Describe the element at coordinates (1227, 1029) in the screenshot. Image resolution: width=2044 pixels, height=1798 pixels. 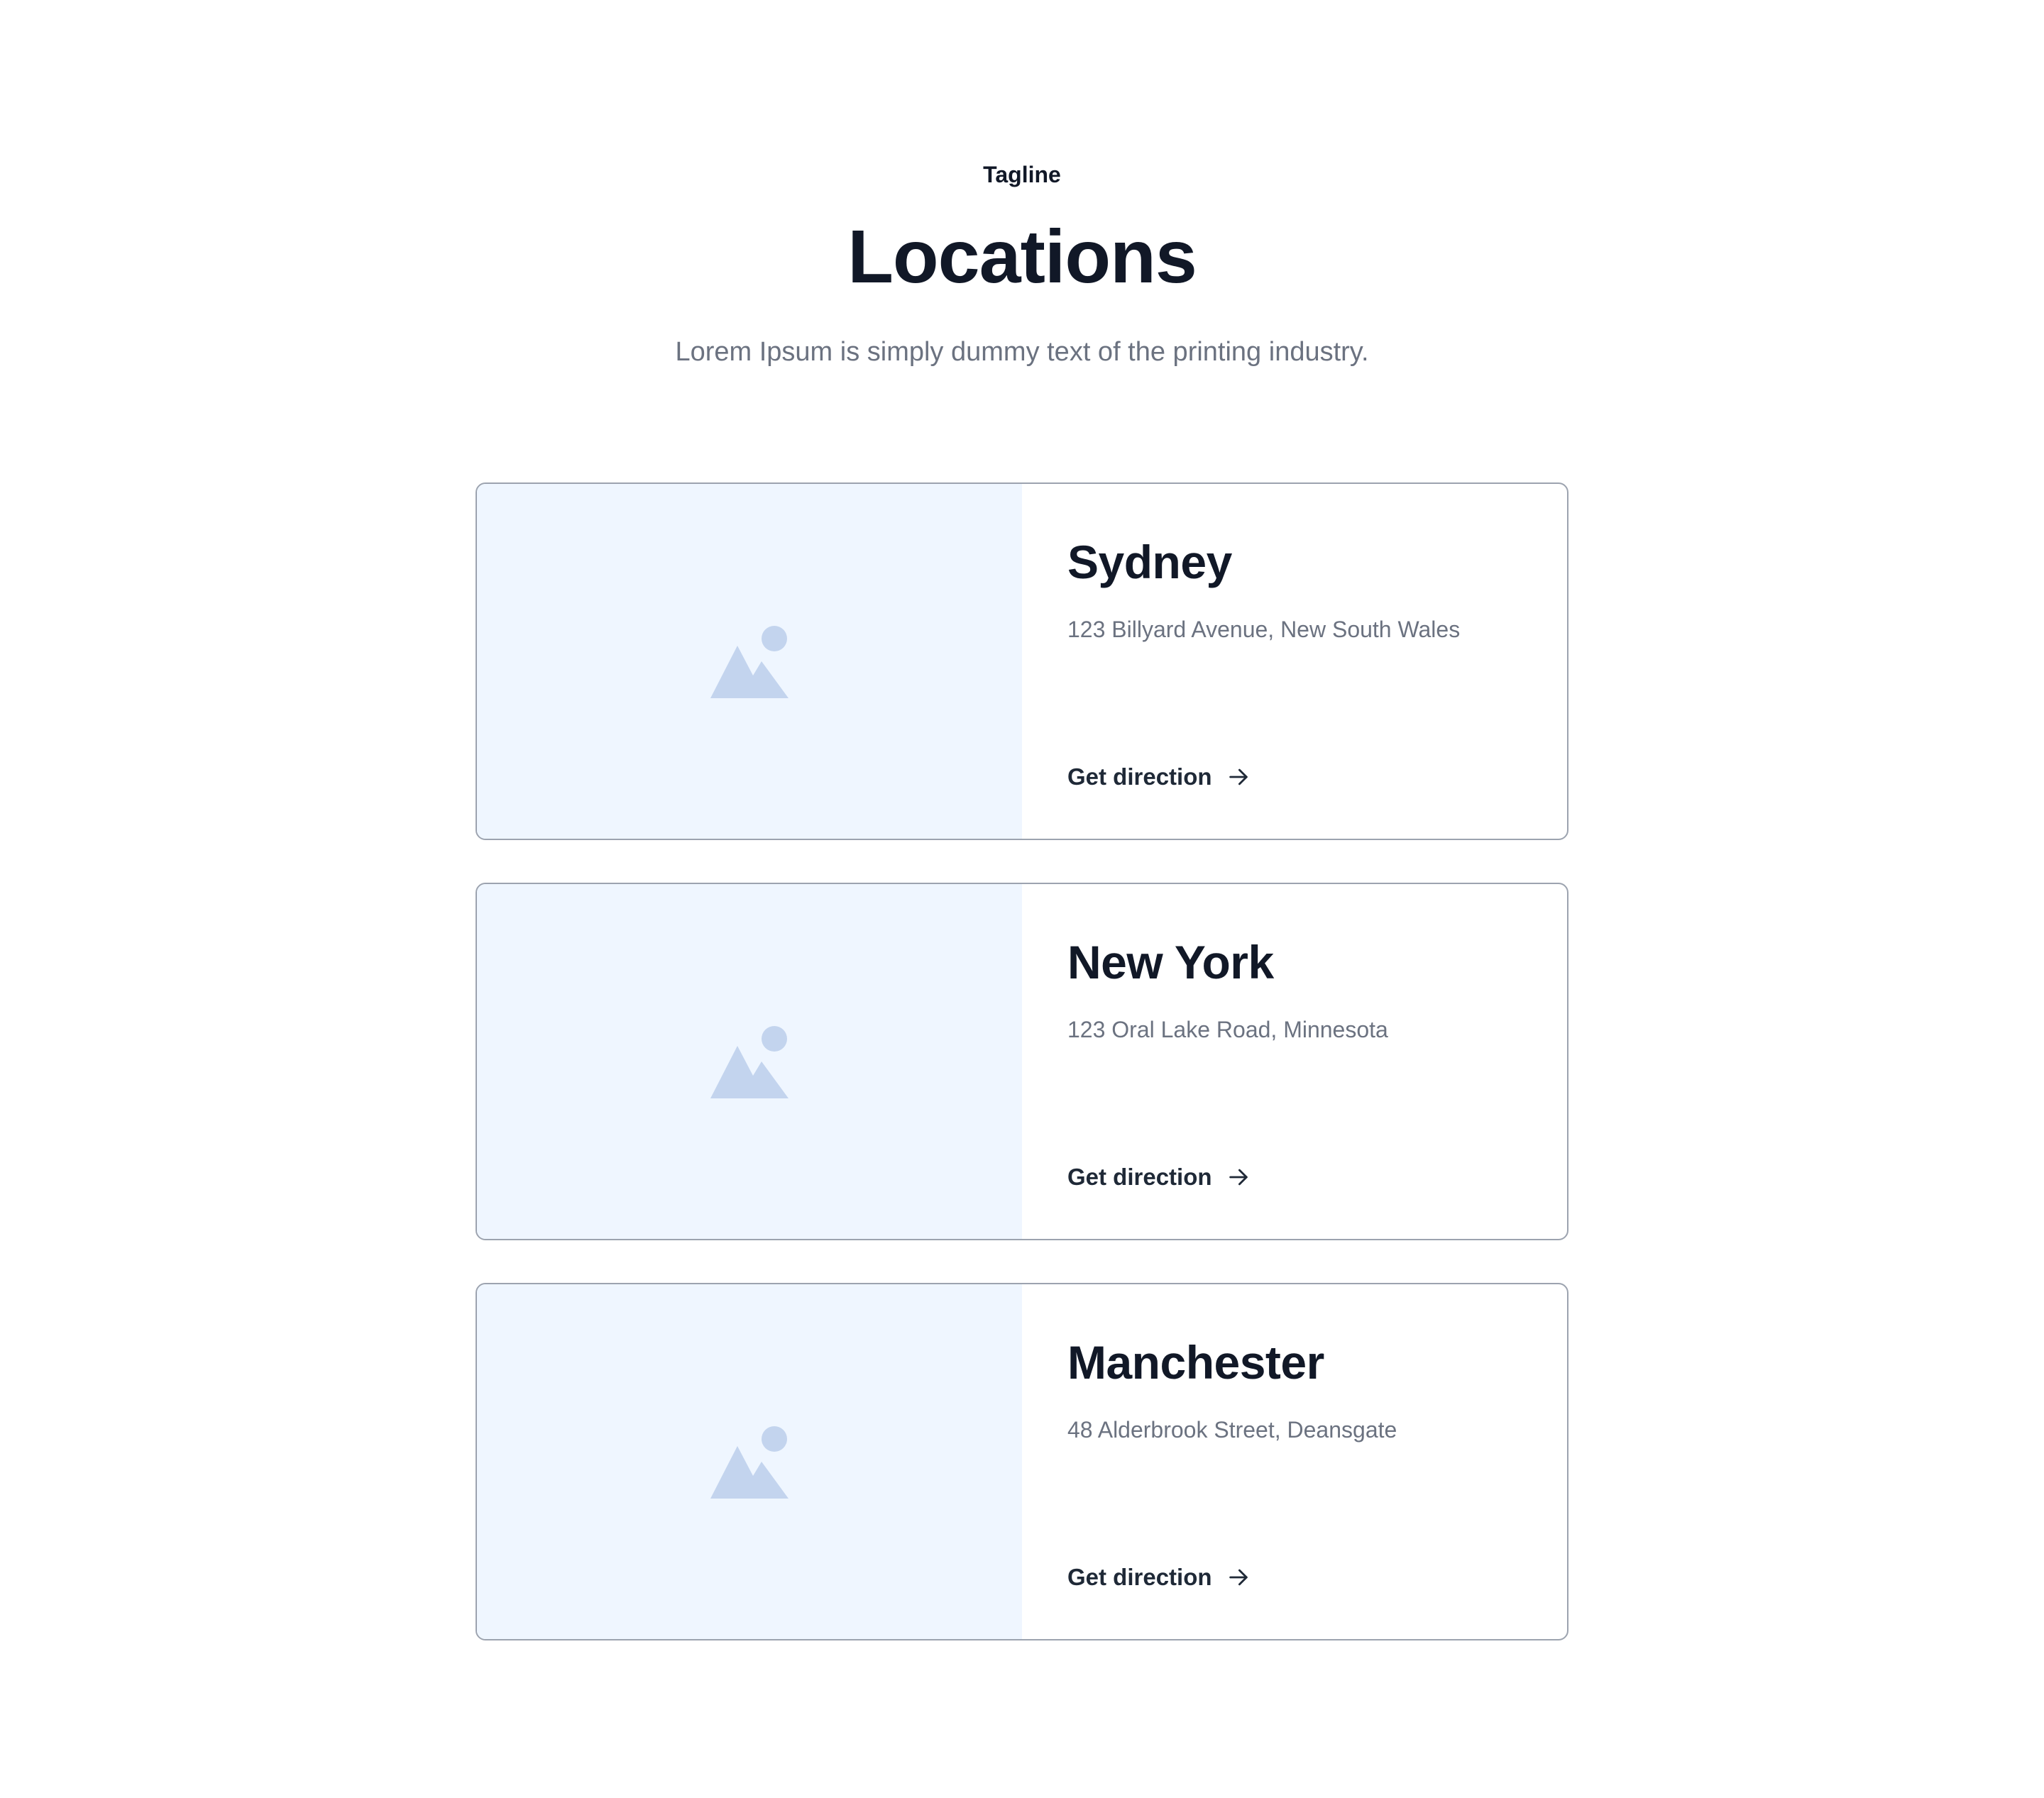
I see `location-address: 123 Oral Lake Road, Minnesota` at that location.